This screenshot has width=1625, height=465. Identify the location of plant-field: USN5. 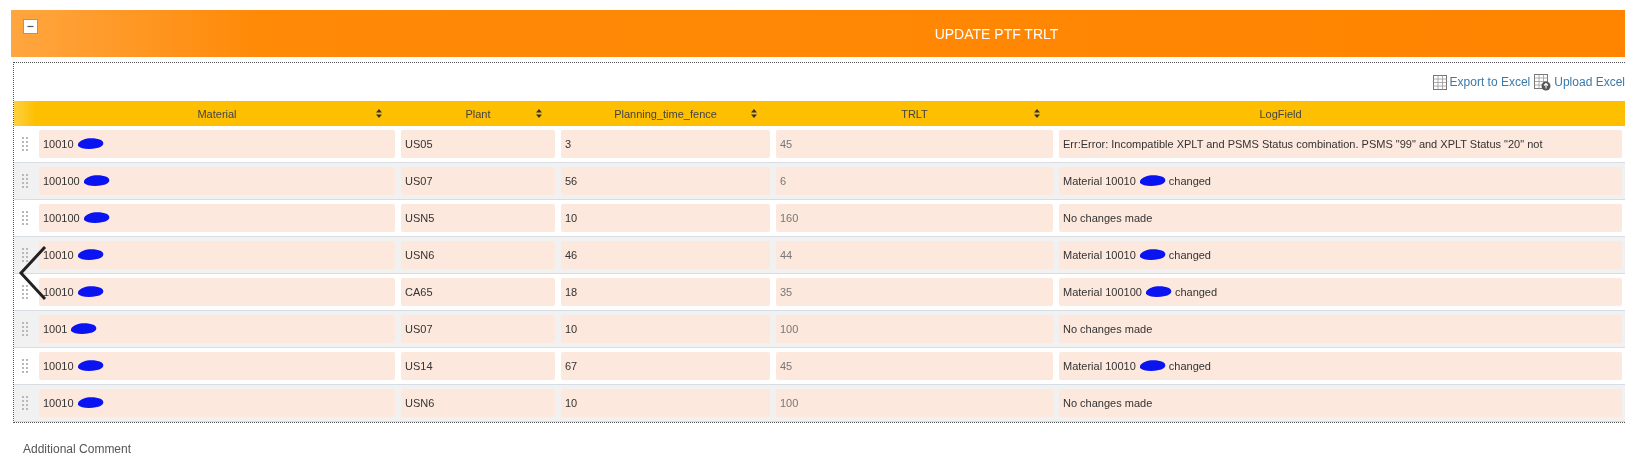
(478, 218).